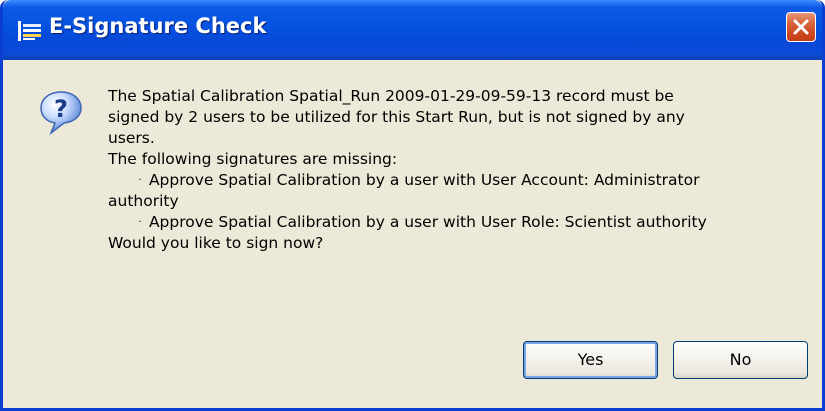 This screenshot has width=825, height=411. What do you see at coordinates (216, 243) in the screenshot?
I see `message-line: Would you like to sign now?` at bounding box center [216, 243].